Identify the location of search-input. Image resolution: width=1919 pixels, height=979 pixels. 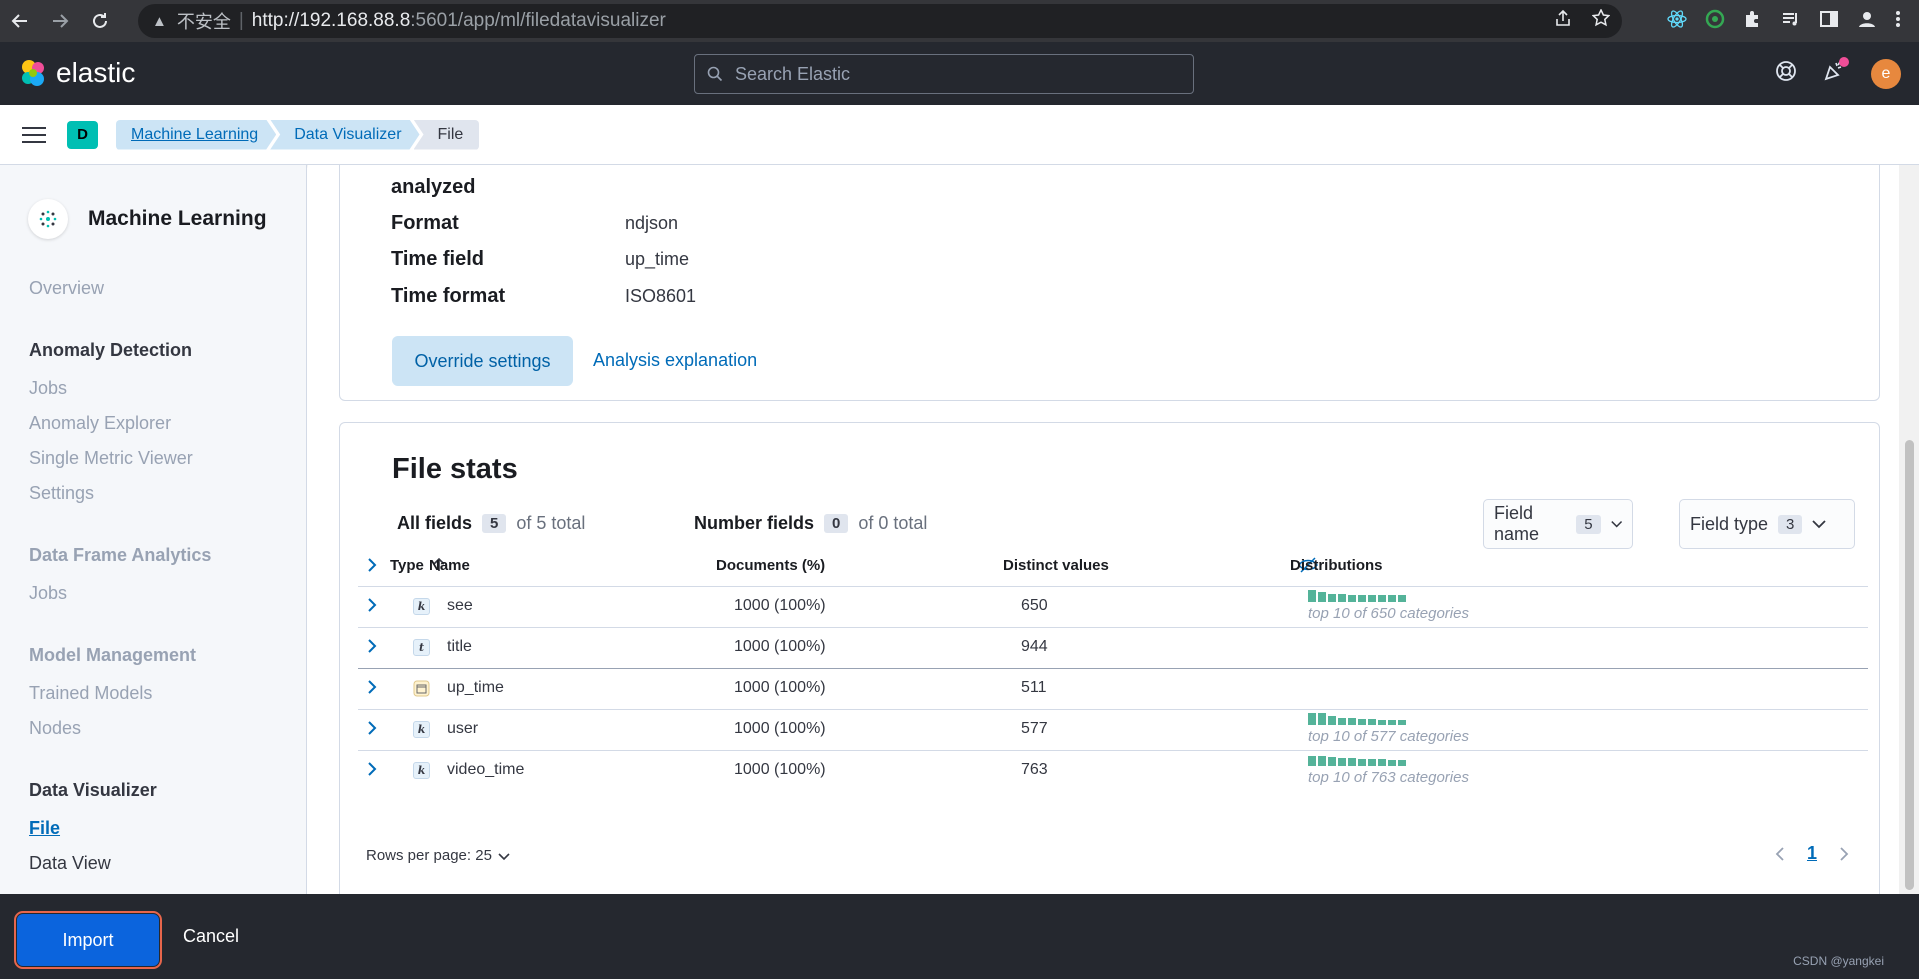
(945, 74).